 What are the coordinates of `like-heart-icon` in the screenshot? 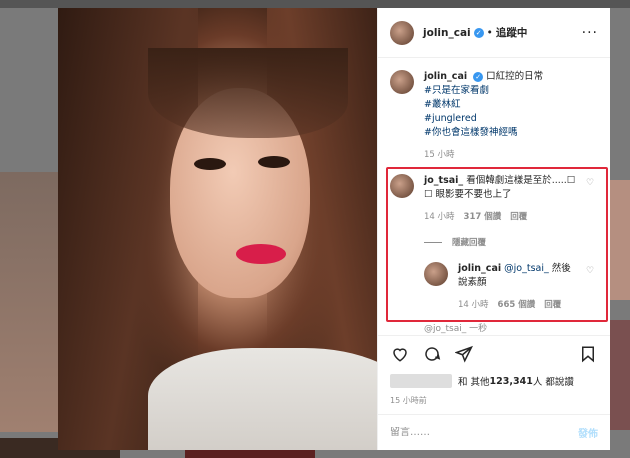 It's located at (400, 354).